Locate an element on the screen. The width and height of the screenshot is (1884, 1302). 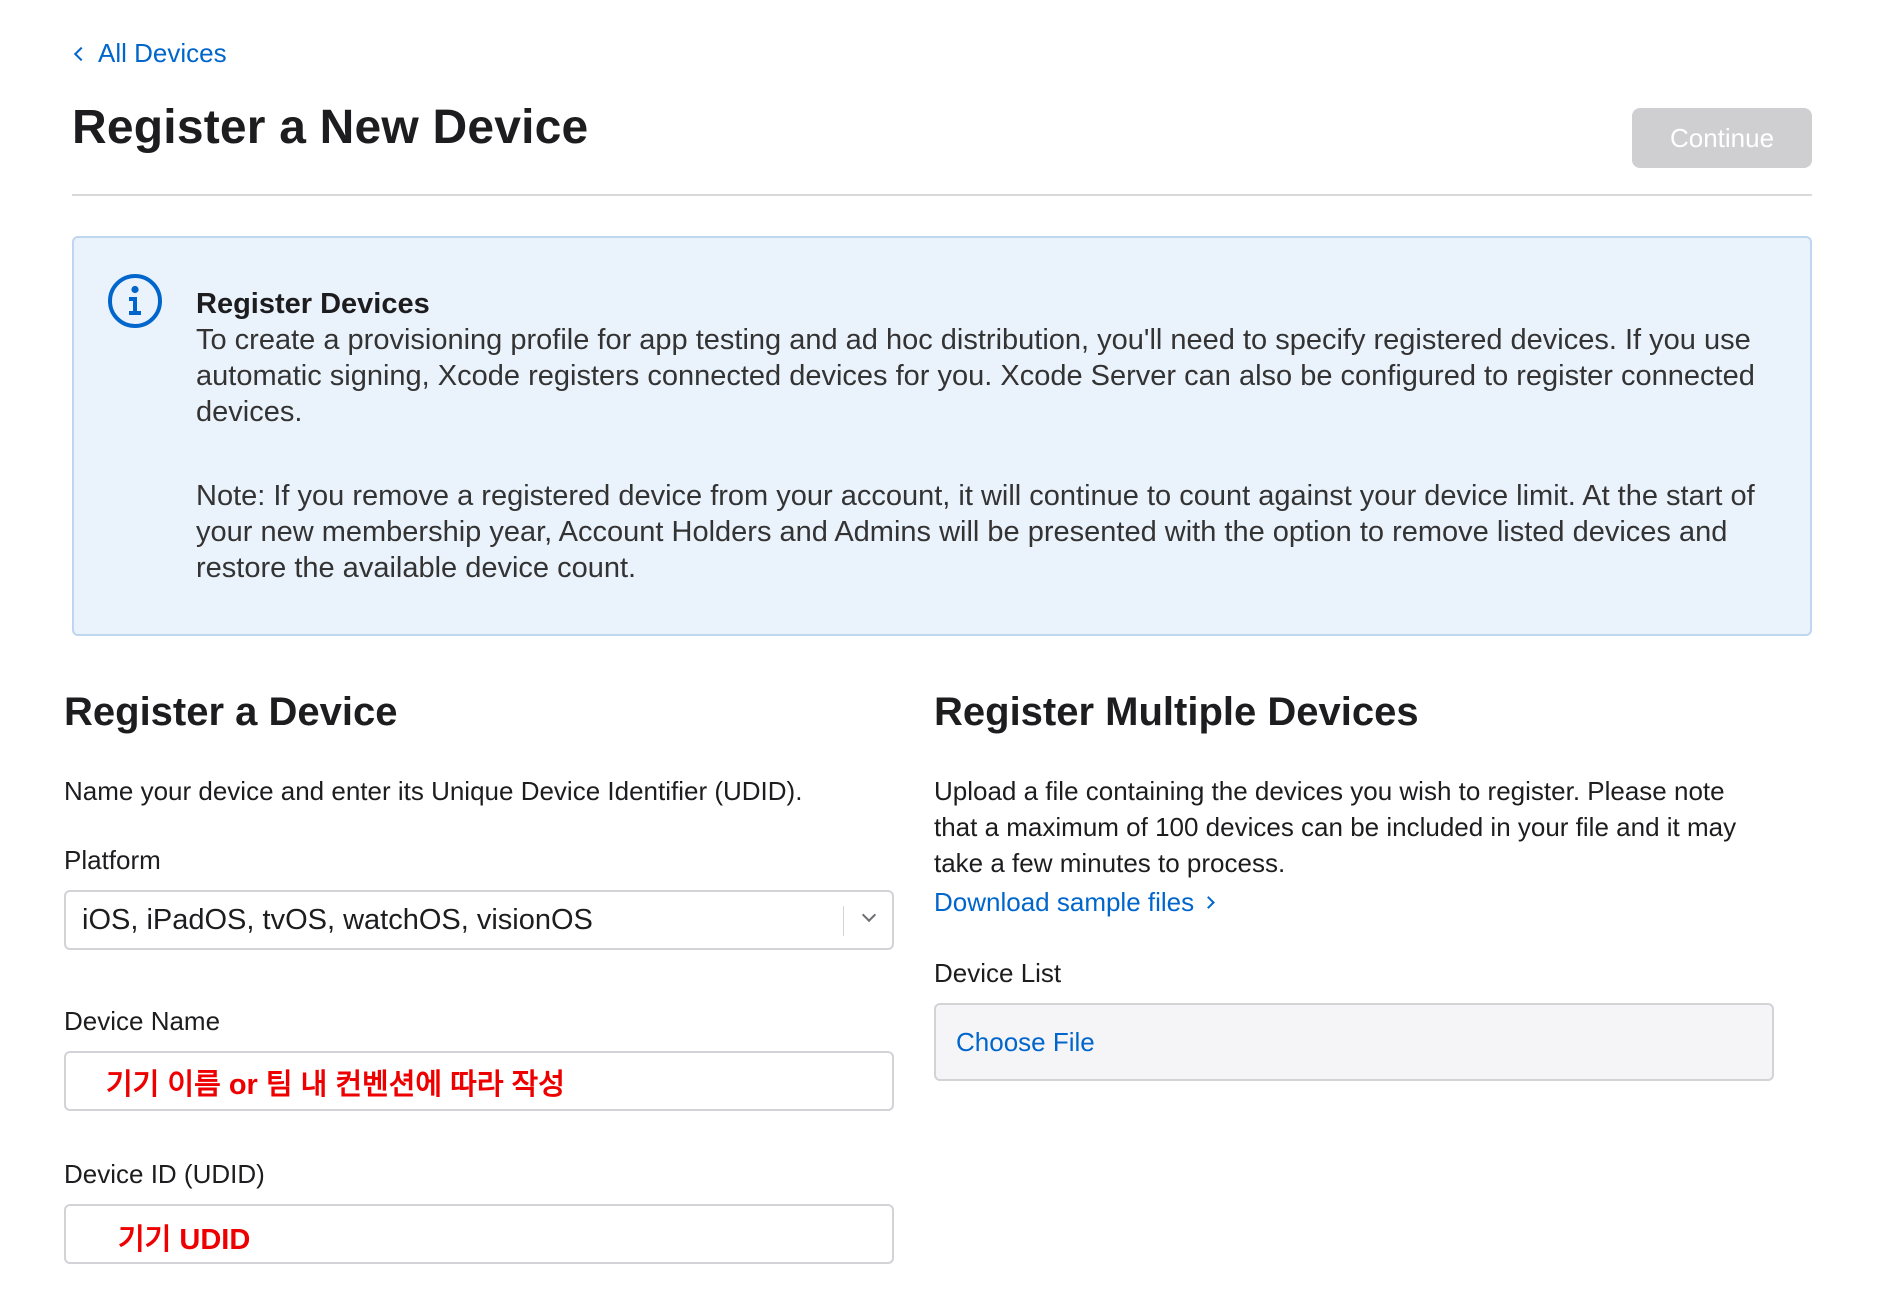
platform-select-value: iOS, iPadOS, tvOS, watchOS, visionOS is located at coordinates (337, 919).